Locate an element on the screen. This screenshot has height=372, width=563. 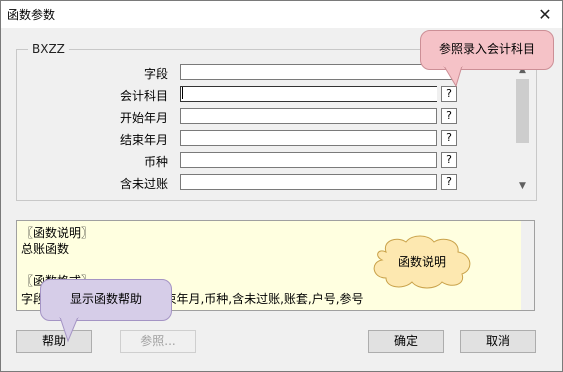
unposted-input is located at coordinates (308, 182).